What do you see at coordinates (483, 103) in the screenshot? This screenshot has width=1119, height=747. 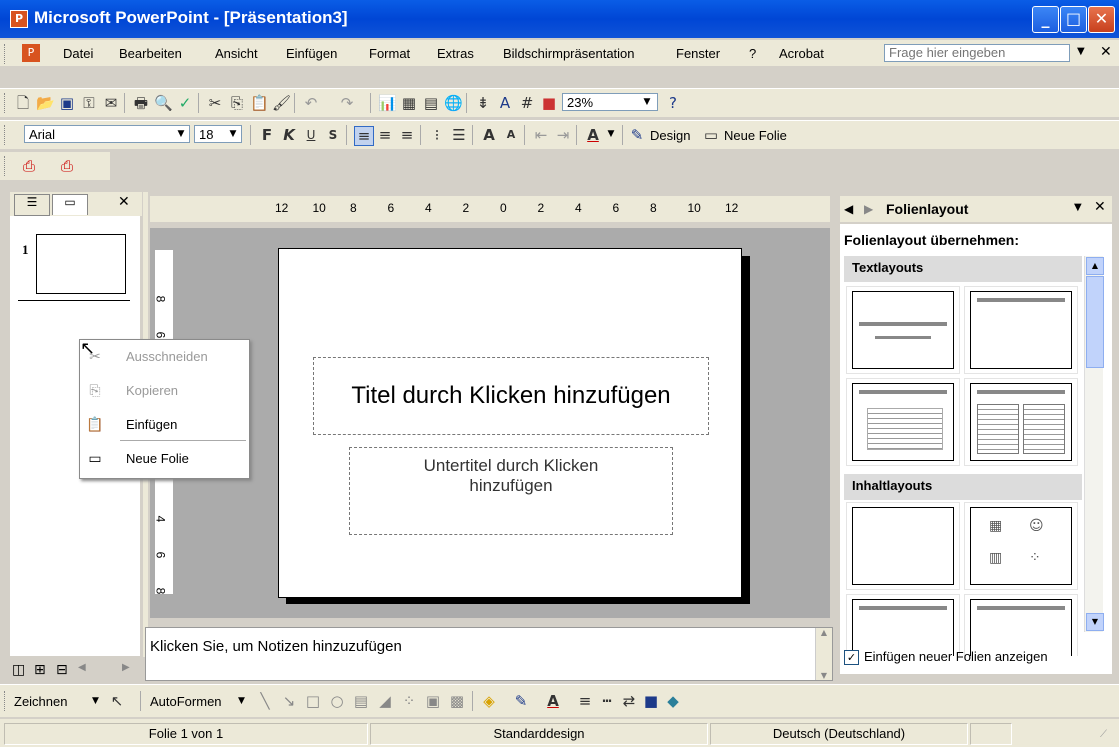 I see `expand-all-icon: ⇟` at bounding box center [483, 103].